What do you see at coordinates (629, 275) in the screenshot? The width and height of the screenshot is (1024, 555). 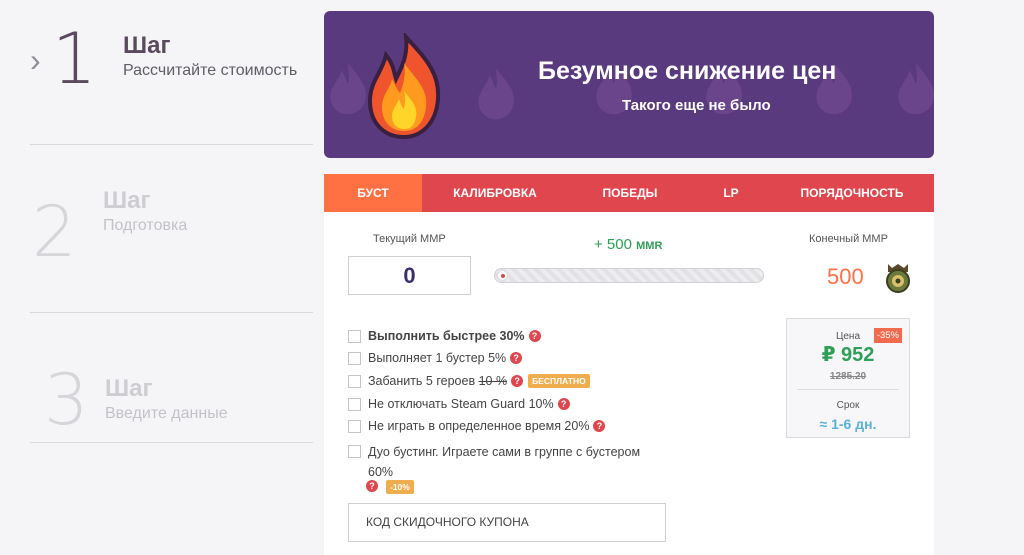 I see `mmr-slider` at bounding box center [629, 275].